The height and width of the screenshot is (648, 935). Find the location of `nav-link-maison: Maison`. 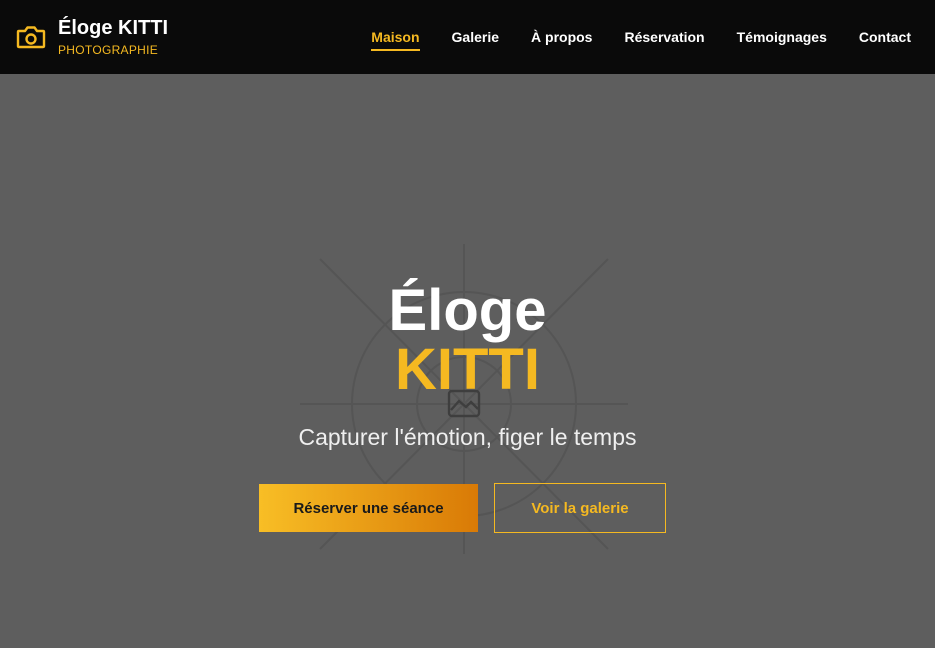

nav-link-maison: Maison is located at coordinates (395, 37).